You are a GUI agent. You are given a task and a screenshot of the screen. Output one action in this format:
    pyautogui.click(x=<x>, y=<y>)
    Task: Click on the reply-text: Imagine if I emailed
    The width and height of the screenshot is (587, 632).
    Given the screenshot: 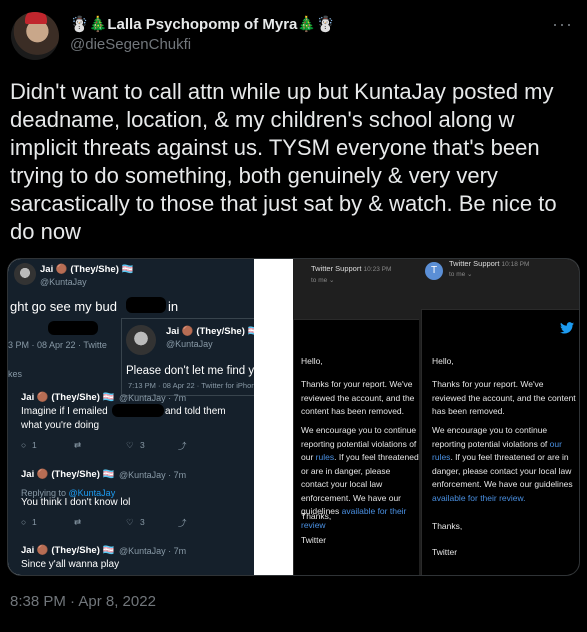 What is the action you would take?
    pyautogui.click(x=64, y=411)
    